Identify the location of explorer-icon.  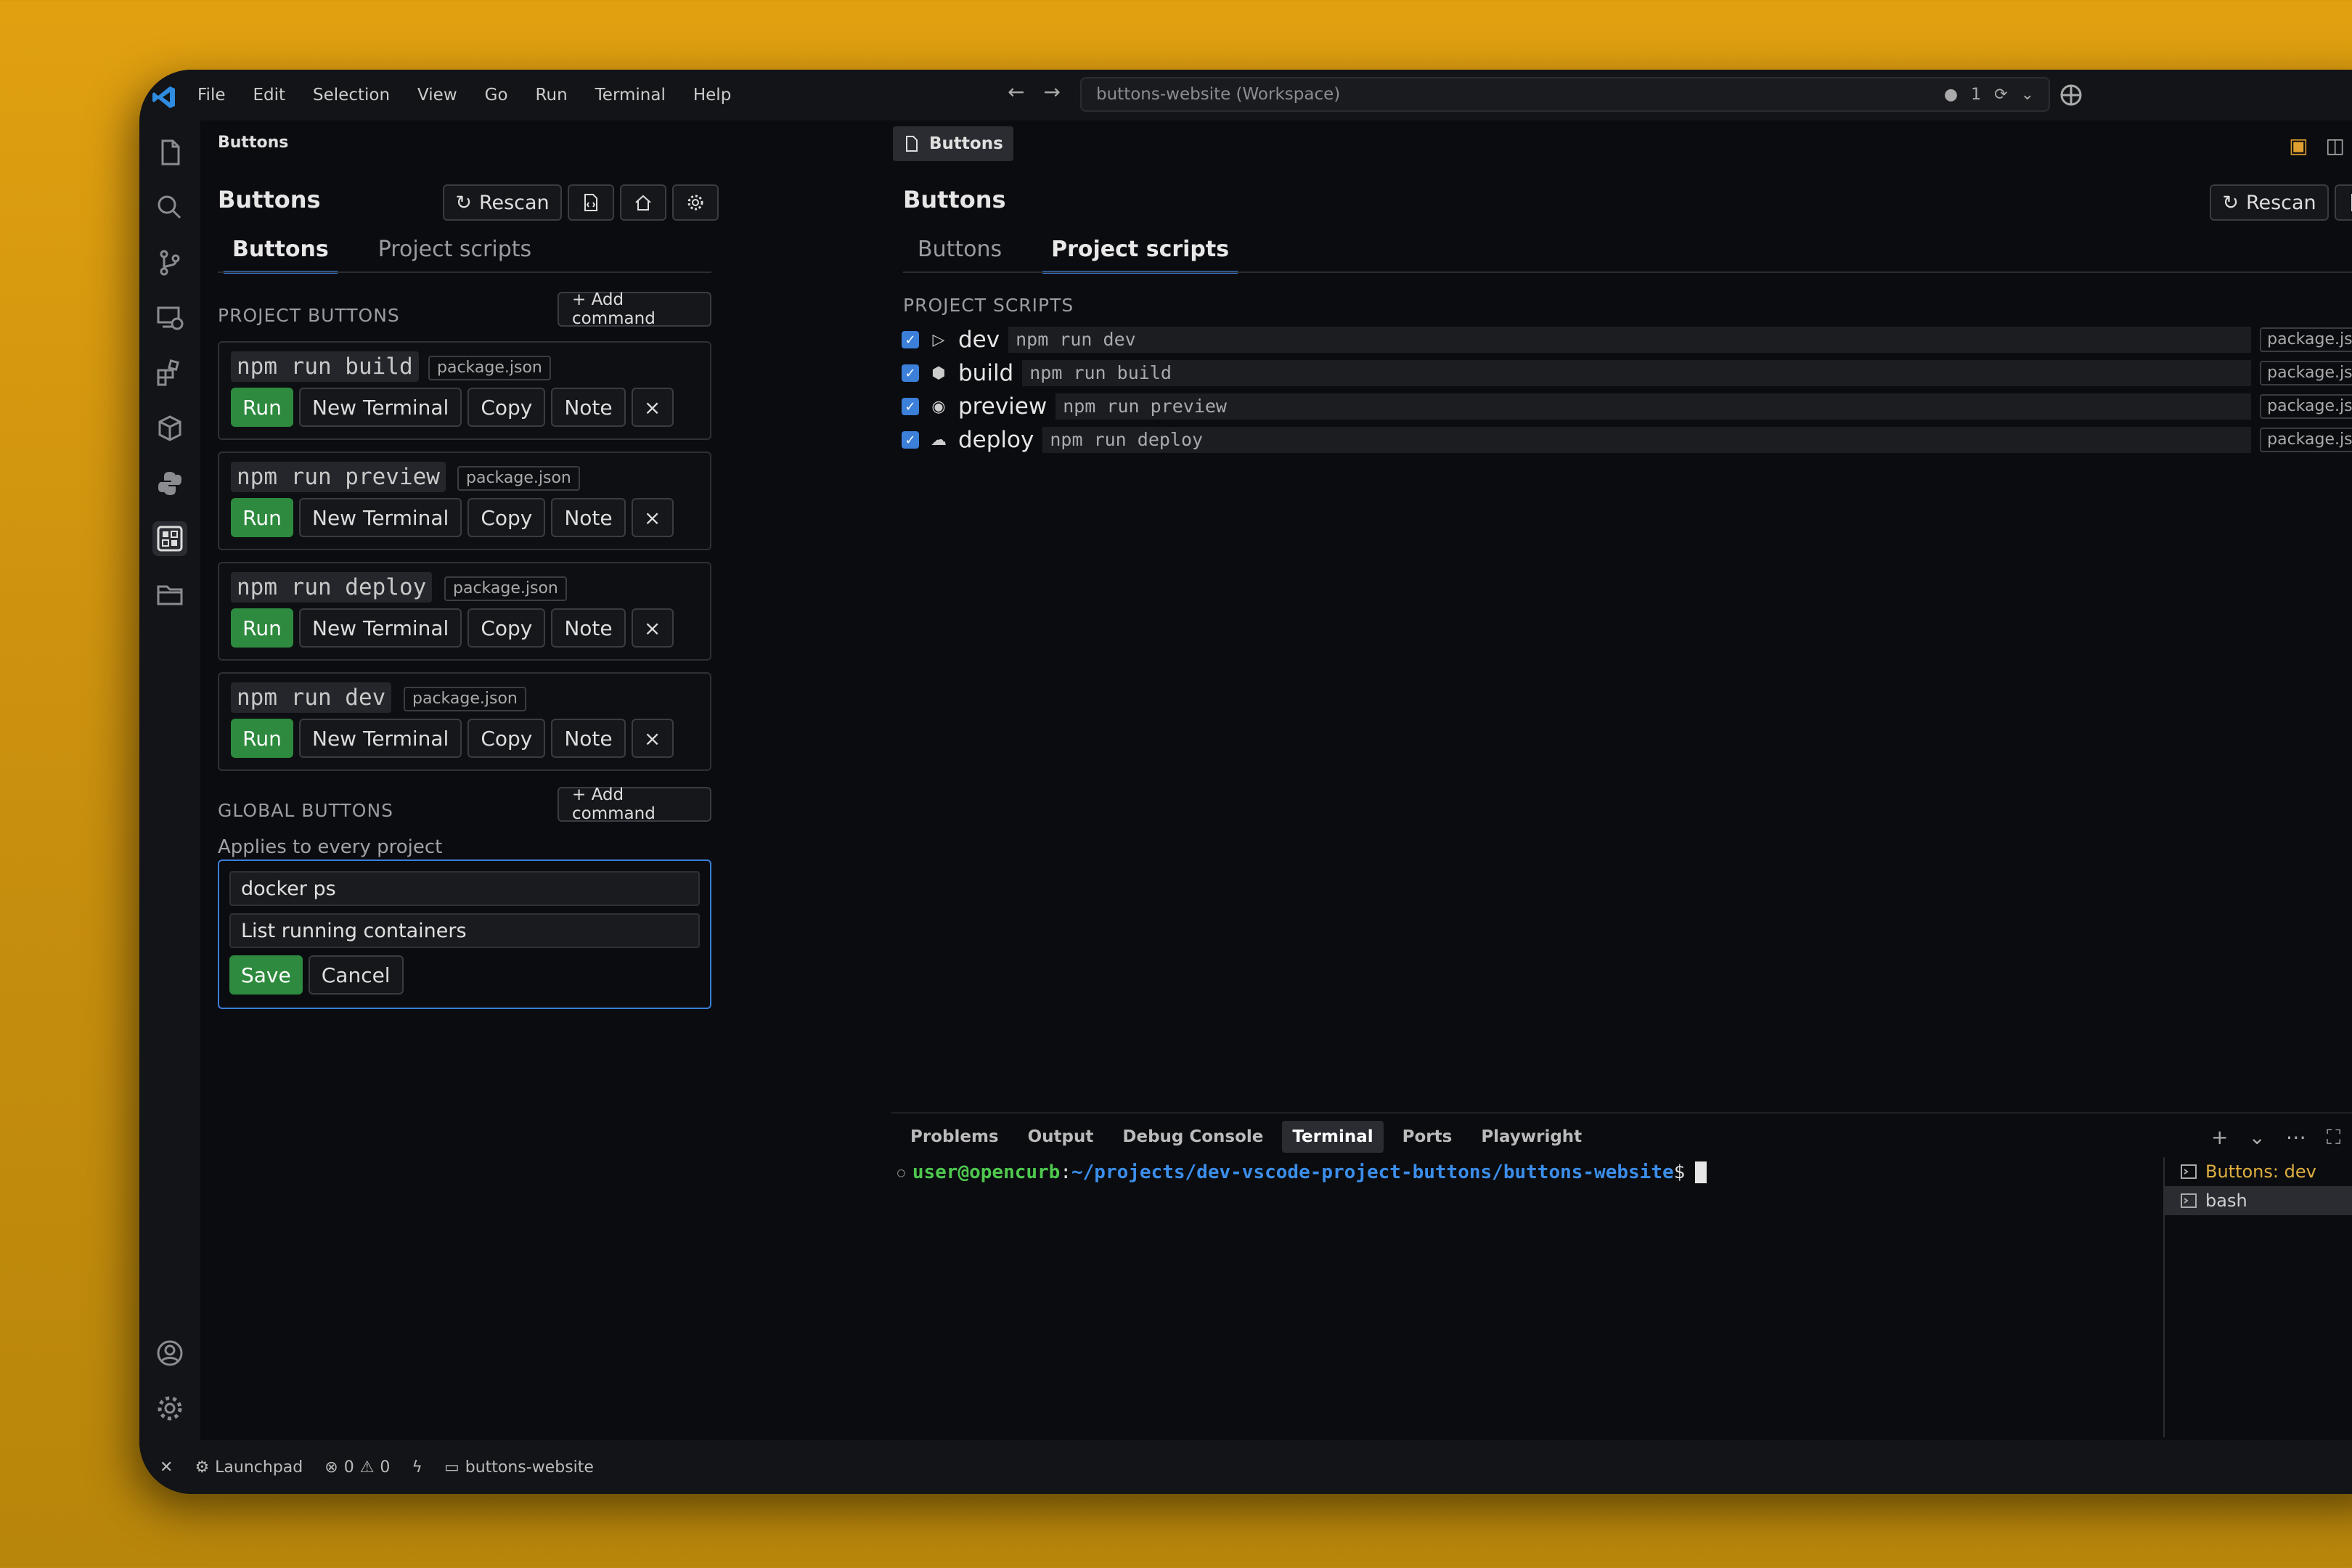
(169, 153).